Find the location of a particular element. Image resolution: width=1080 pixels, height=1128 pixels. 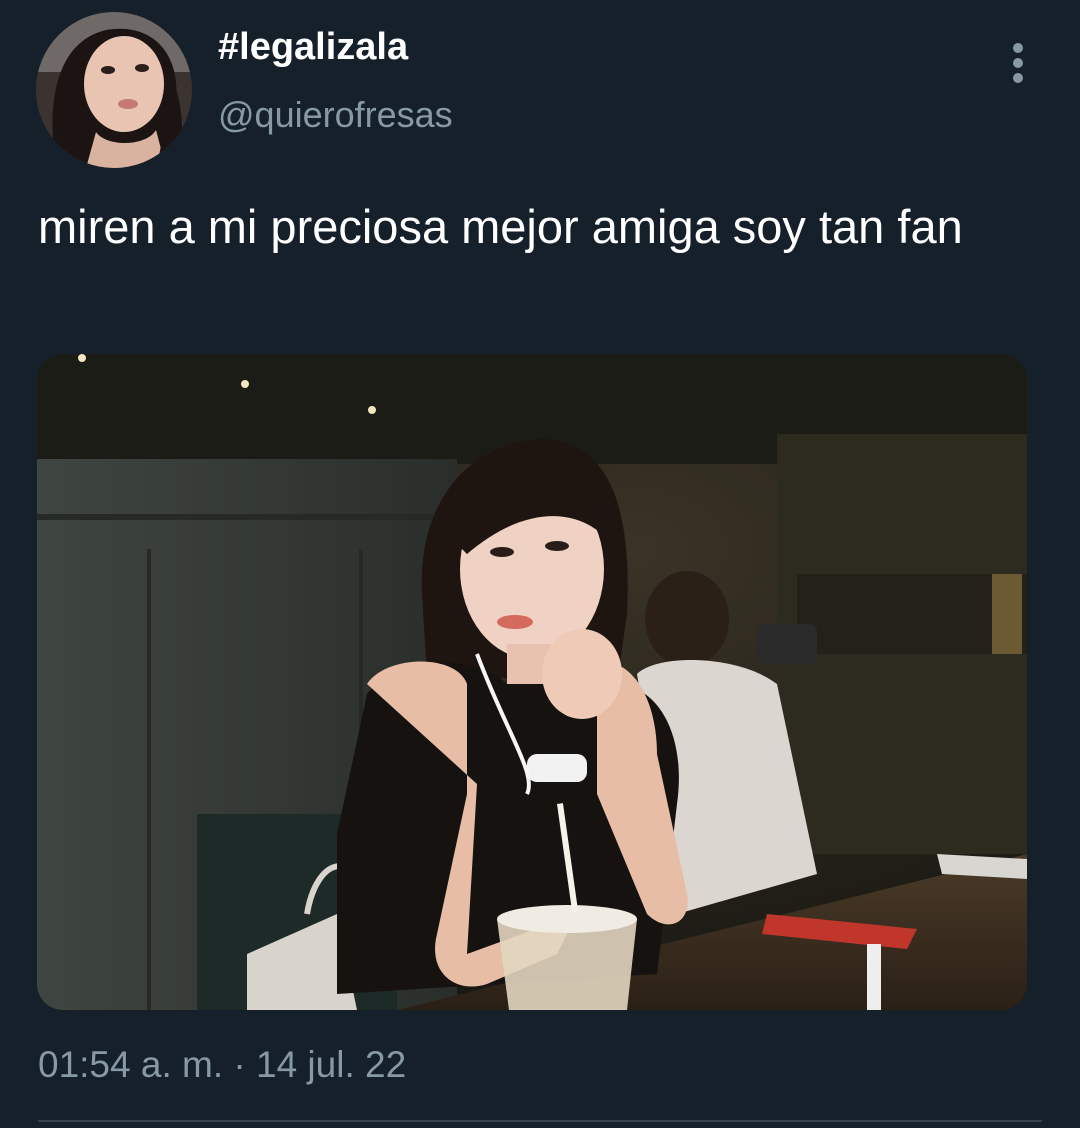

divider is located at coordinates (540, 1121).